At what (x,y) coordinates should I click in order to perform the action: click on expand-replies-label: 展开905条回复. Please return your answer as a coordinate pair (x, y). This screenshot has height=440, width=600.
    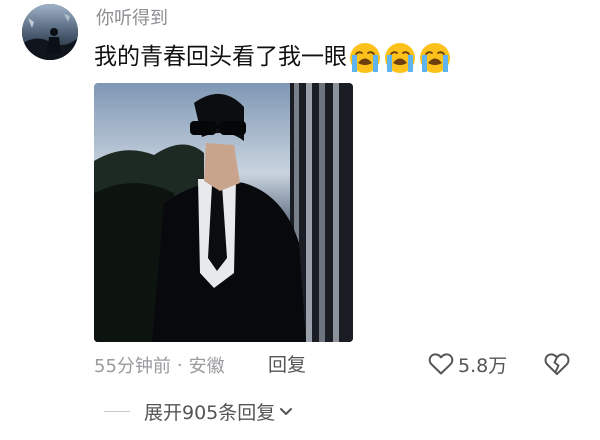
    Looking at the image, I should click on (210, 412).